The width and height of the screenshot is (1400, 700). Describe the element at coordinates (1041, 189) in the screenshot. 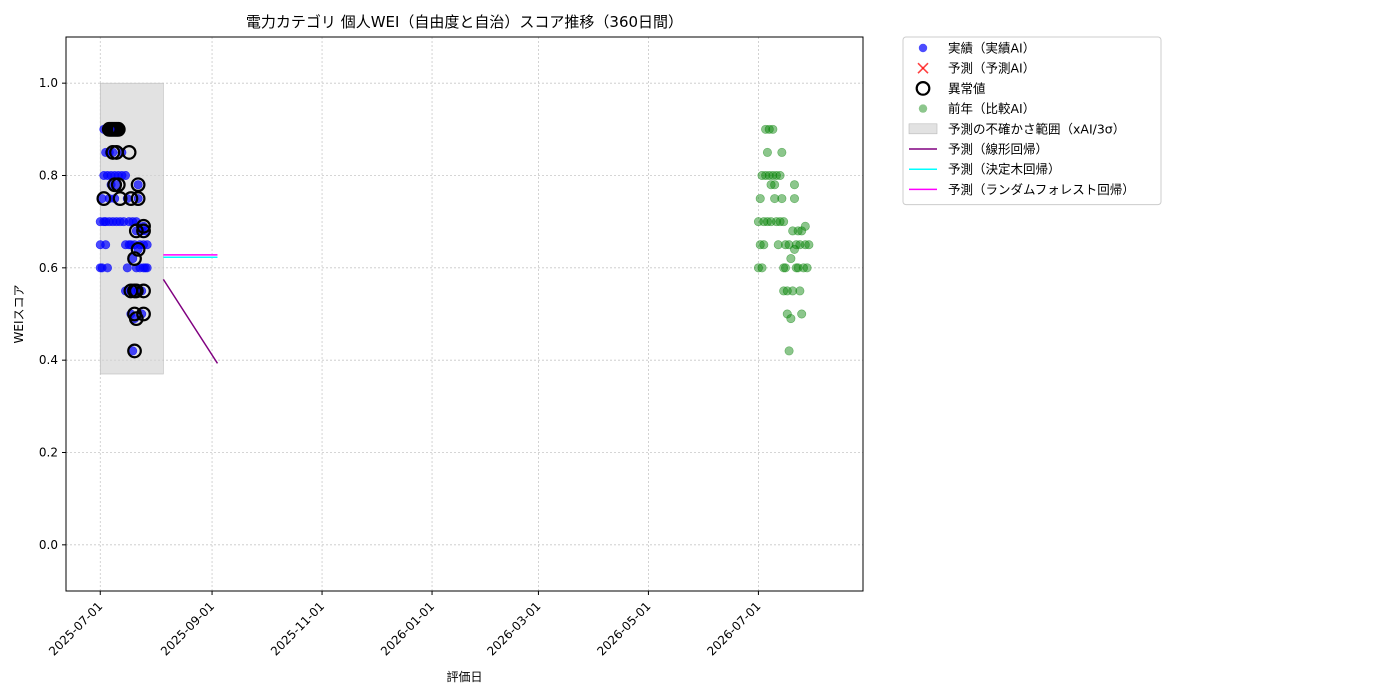

I see `legend-label: 予測（ランダムフォレスト回帰）` at that location.